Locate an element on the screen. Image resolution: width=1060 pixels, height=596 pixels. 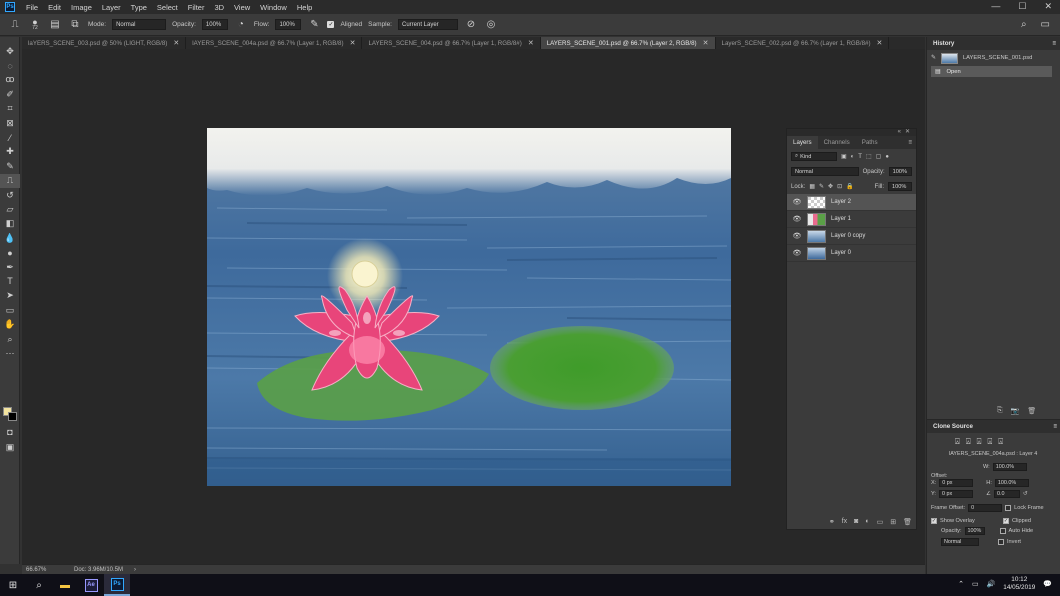
overlay-opacity-field: 100% is located at coordinates (974, 531).